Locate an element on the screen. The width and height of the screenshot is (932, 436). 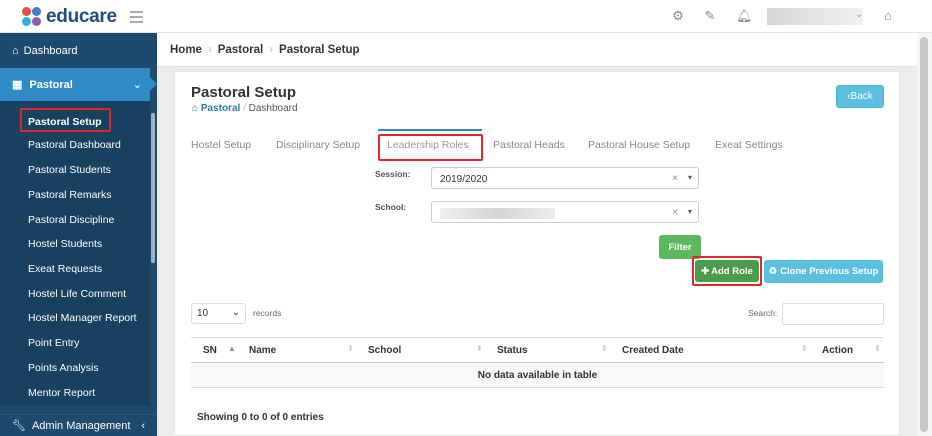
session-select: 2019/2020 × ▾ is located at coordinates (565, 178).